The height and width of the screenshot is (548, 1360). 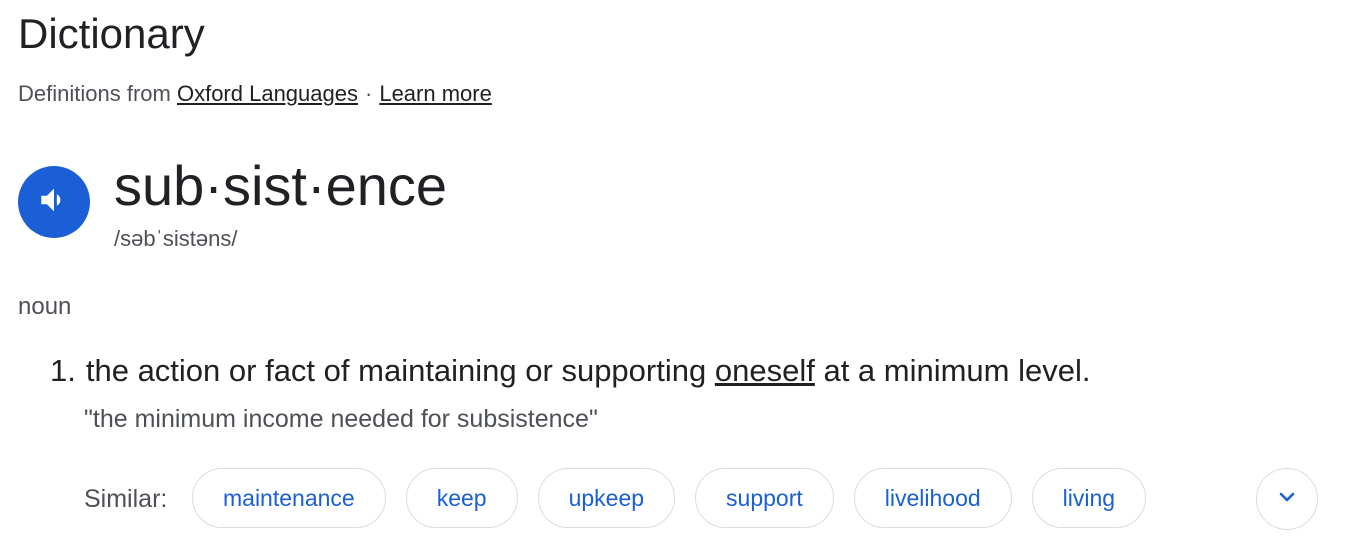 What do you see at coordinates (126, 499) in the screenshot?
I see `similar-label: Similar:` at bounding box center [126, 499].